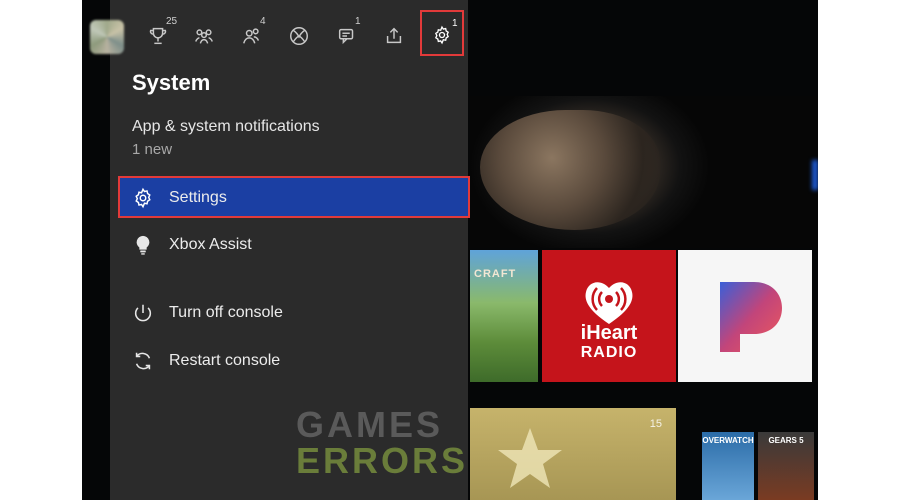 Image resolution: width=900 pixels, height=500 pixels. I want to click on home-tab, so click(299, 36).